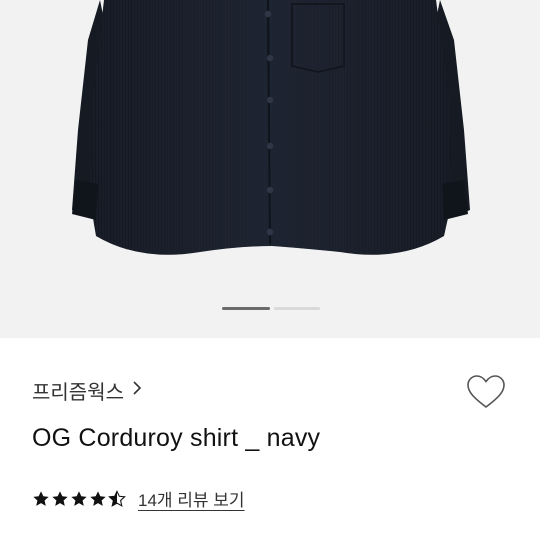 This screenshot has height=540, width=540. I want to click on review-link: 14개 리뷰 보기, so click(191, 498).